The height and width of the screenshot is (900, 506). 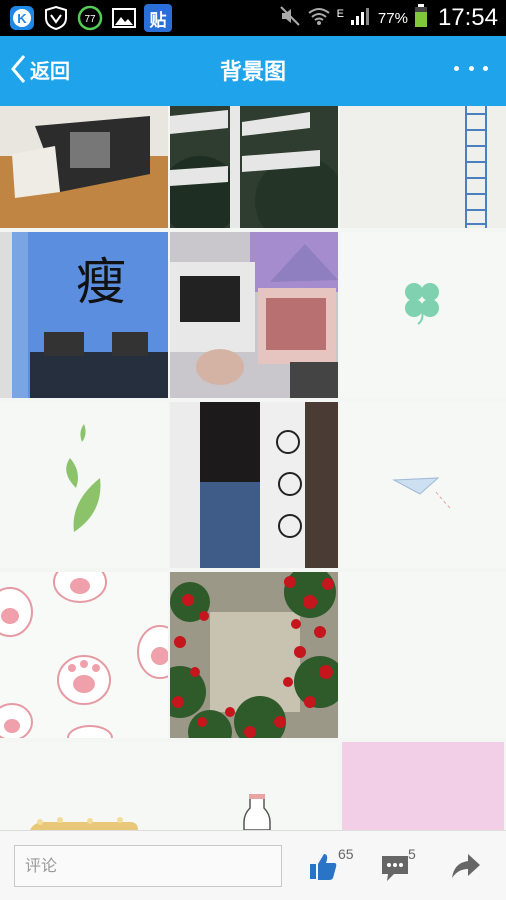 I want to click on photo-postcards-laptop, so click(x=254, y=315).